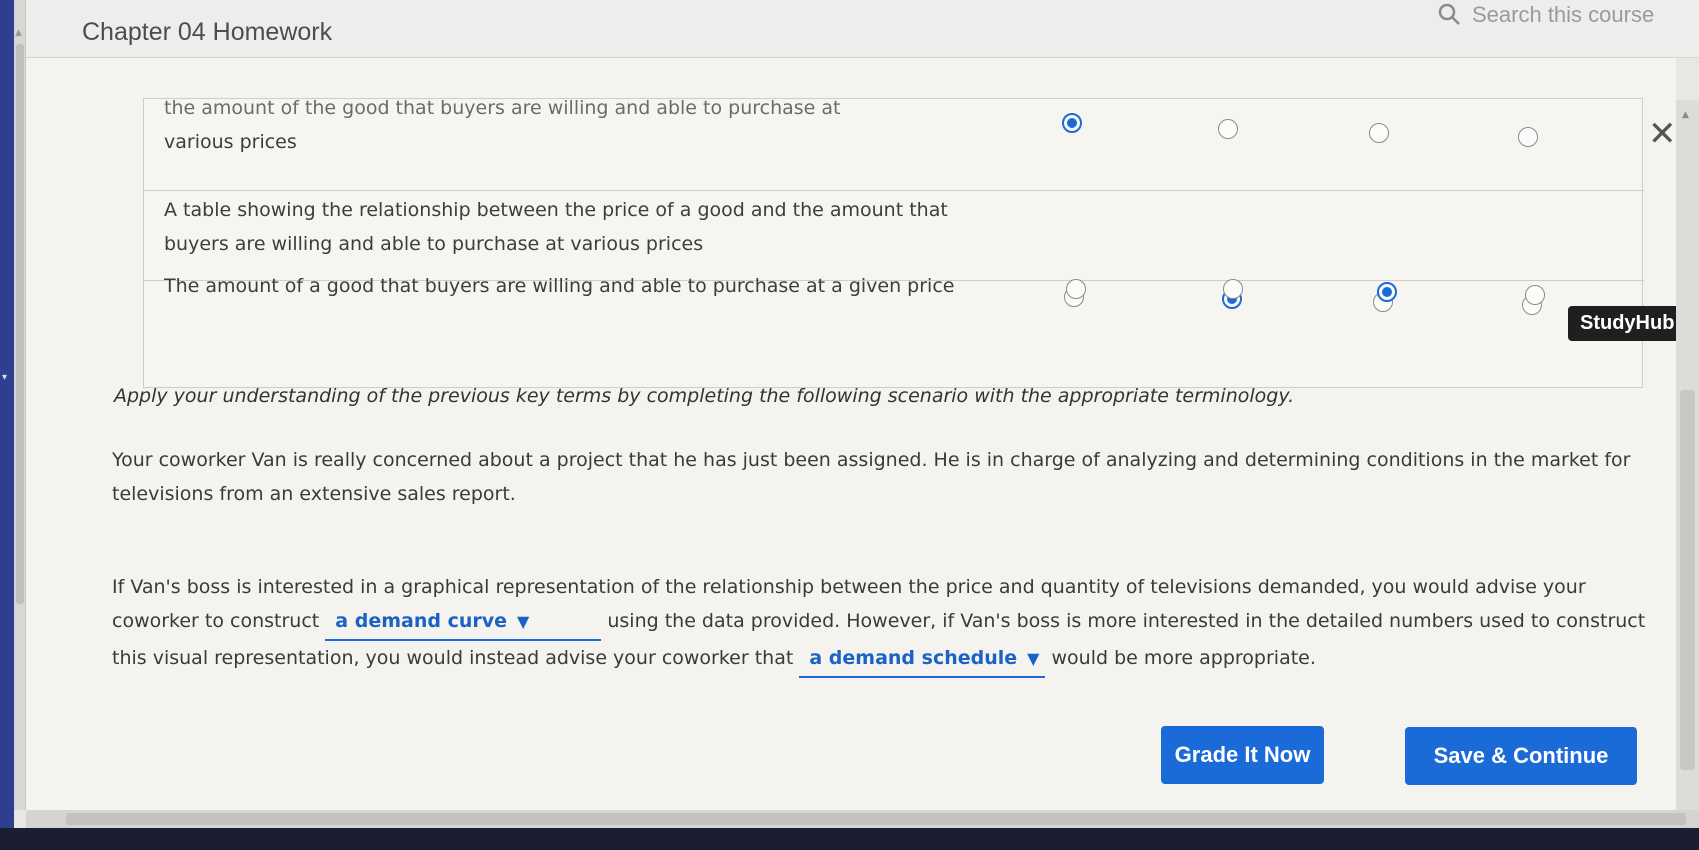 This screenshot has height=850, width=1699. Describe the element at coordinates (1242, 755) in the screenshot. I see `grade-it-now-button: Grade It Now` at that location.